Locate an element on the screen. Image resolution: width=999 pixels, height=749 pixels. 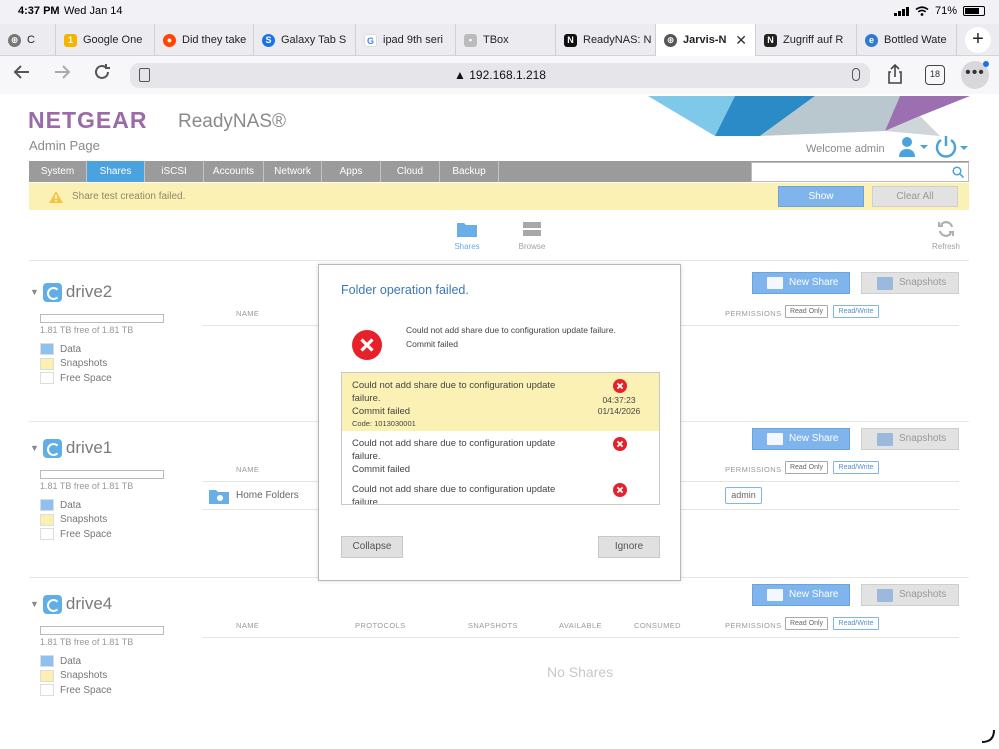
nav-system: System is located at coordinates (58, 171).